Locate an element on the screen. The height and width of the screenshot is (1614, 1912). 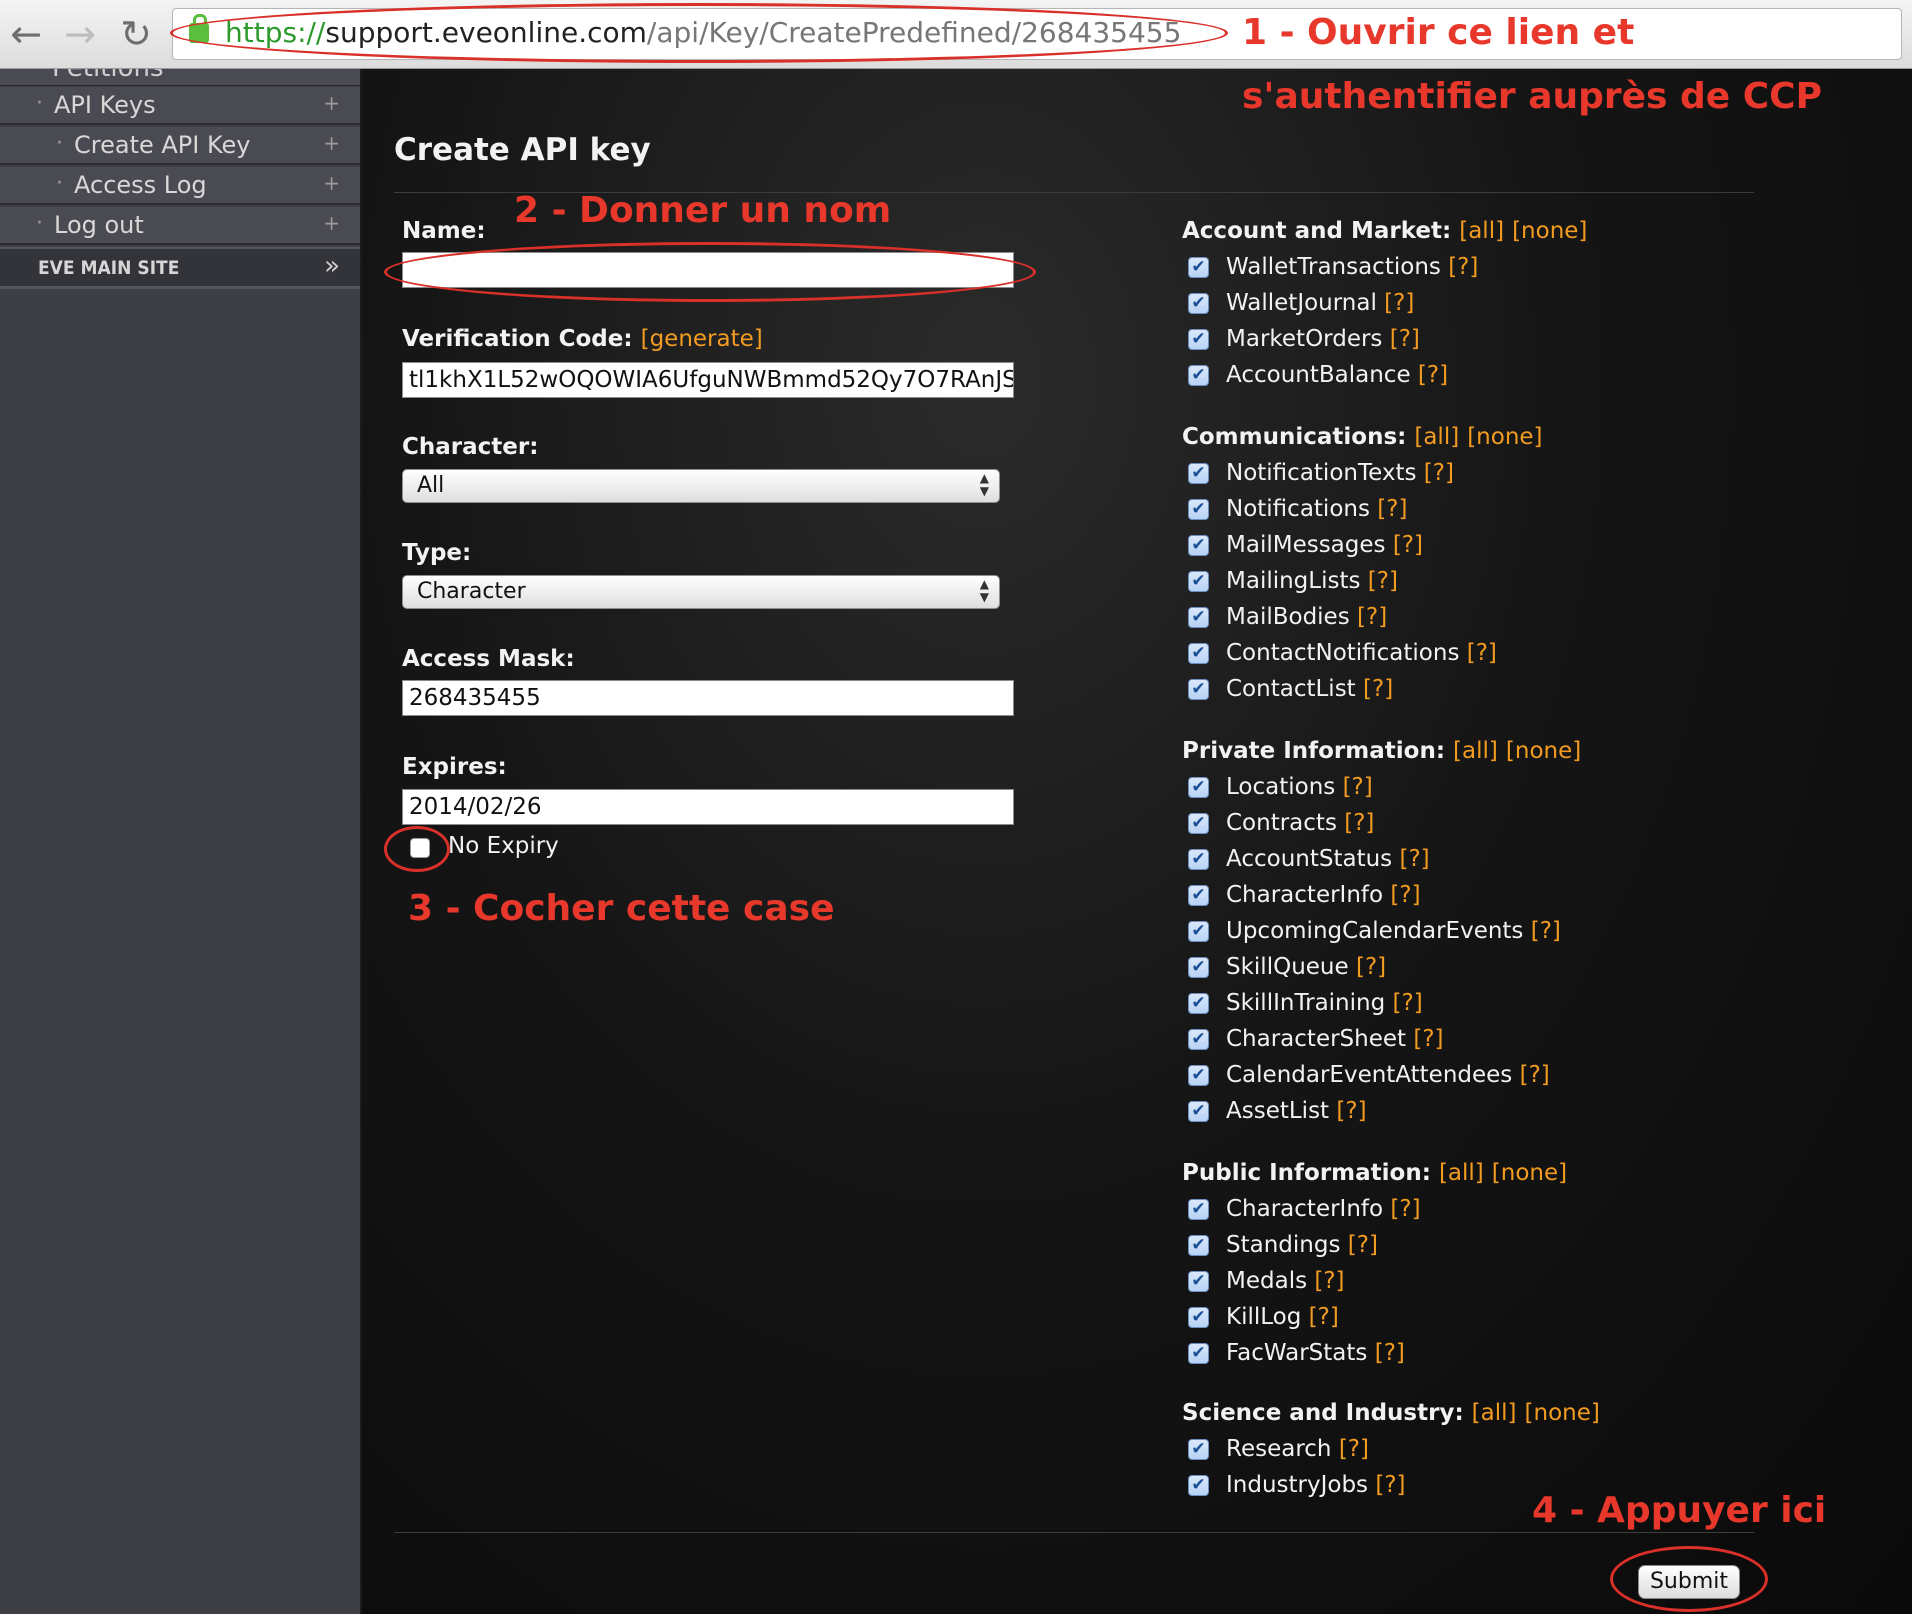
sidebar-item-api-keys: · API Keys + is located at coordinates (180, 106).